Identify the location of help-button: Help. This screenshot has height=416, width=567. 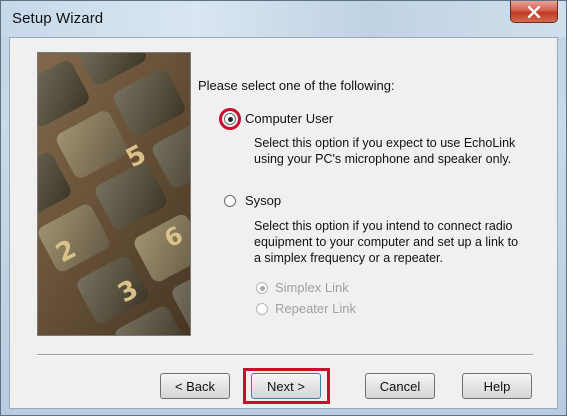
(497, 386).